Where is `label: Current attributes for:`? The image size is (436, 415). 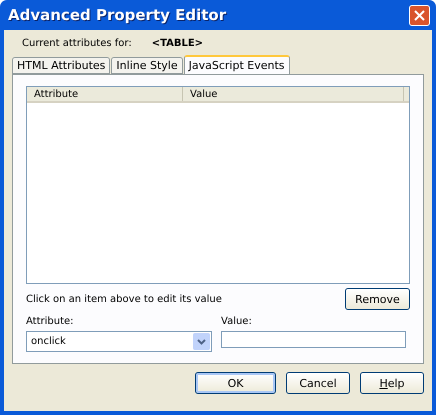 label: Current attributes for: is located at coordinates (77, 43).